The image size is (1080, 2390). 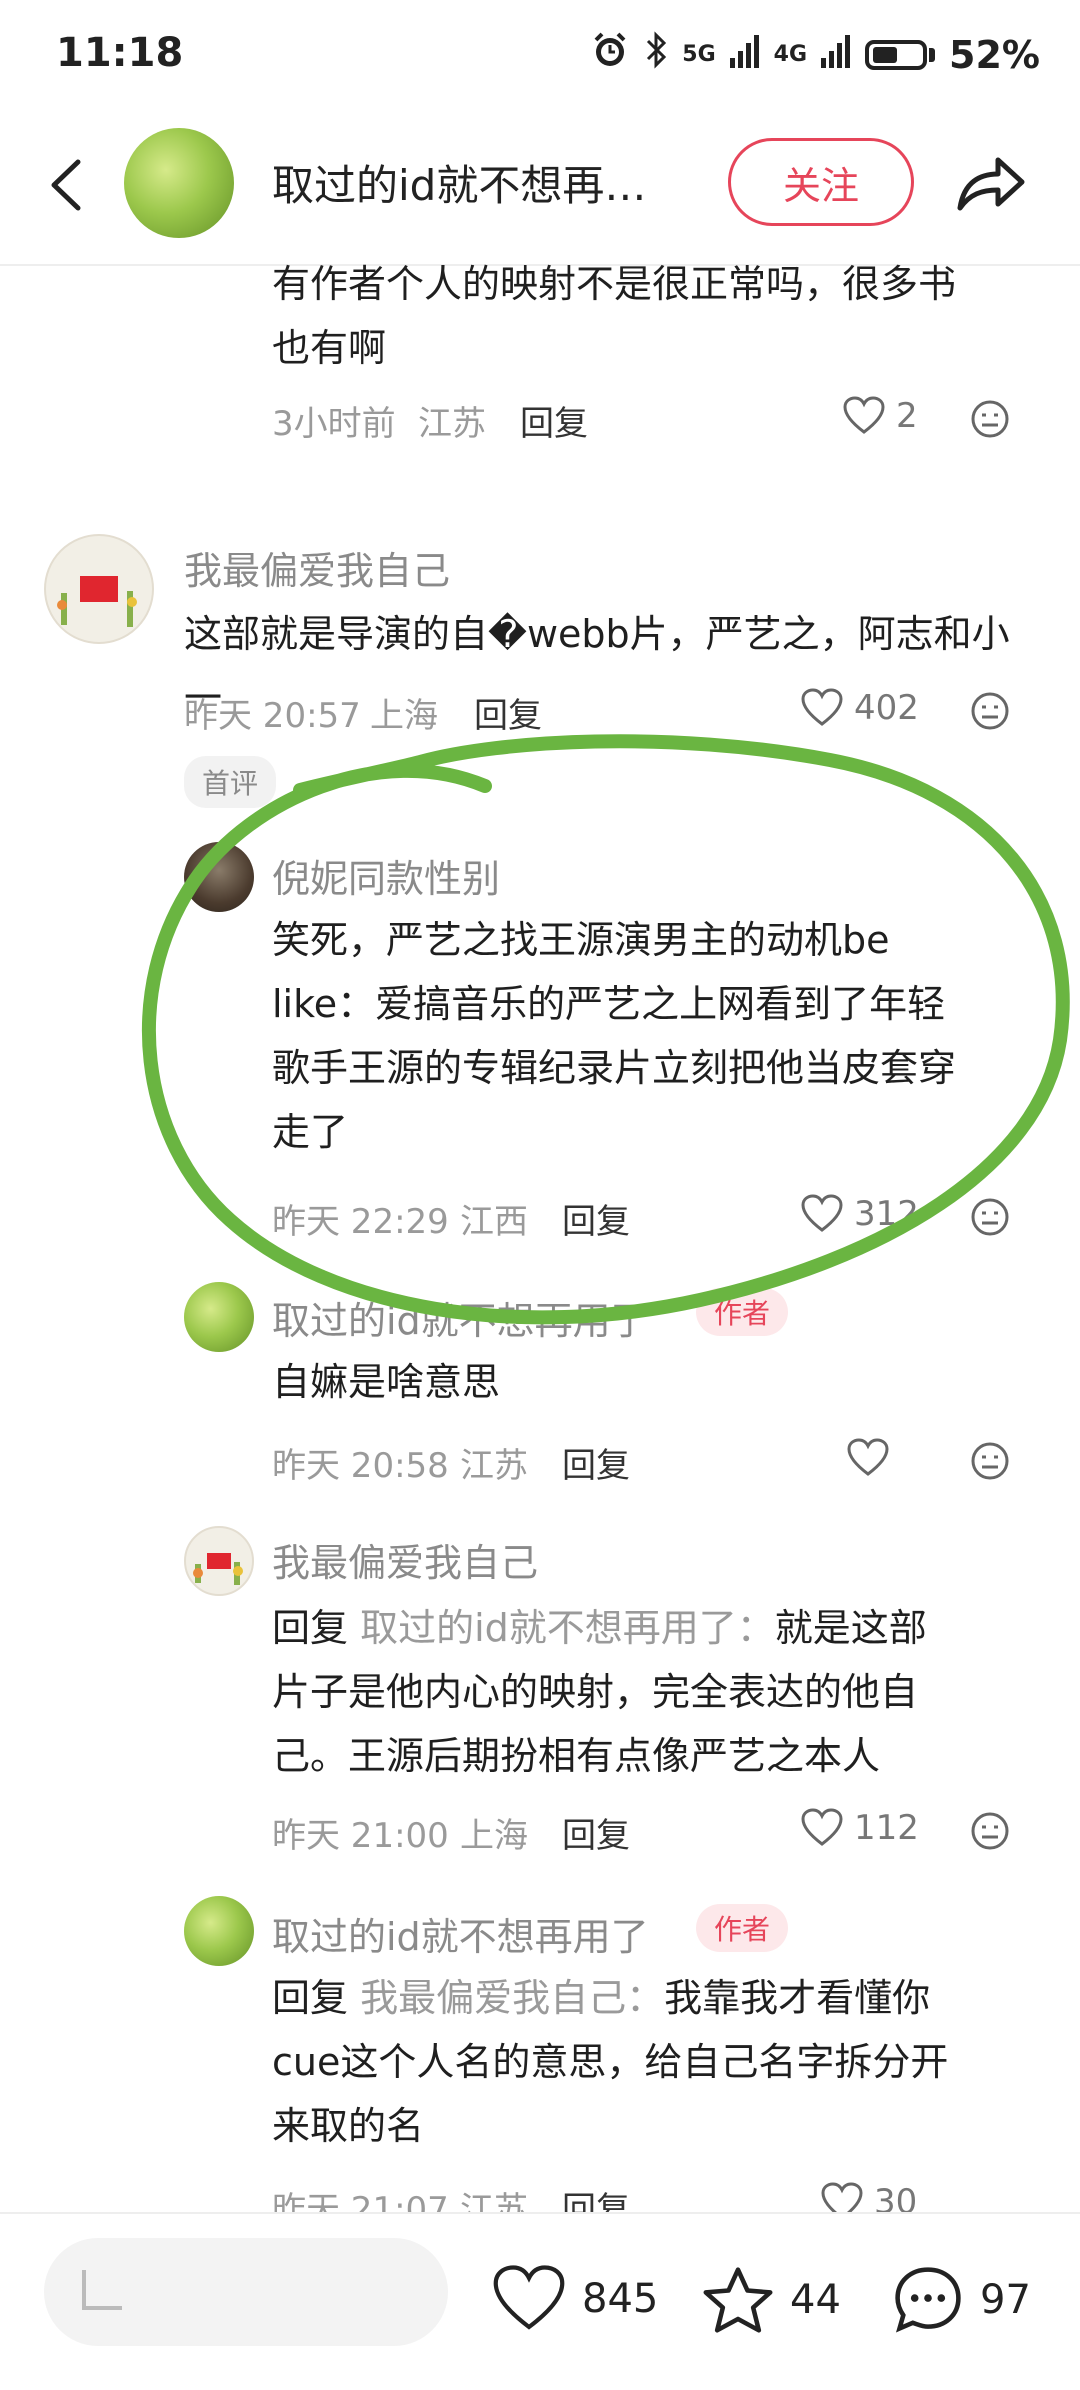 What do you see at coordinates (815, 54) in the screenshot?
I see `status-icons: 5G 4G 52%` at bounding box center [815, 54].